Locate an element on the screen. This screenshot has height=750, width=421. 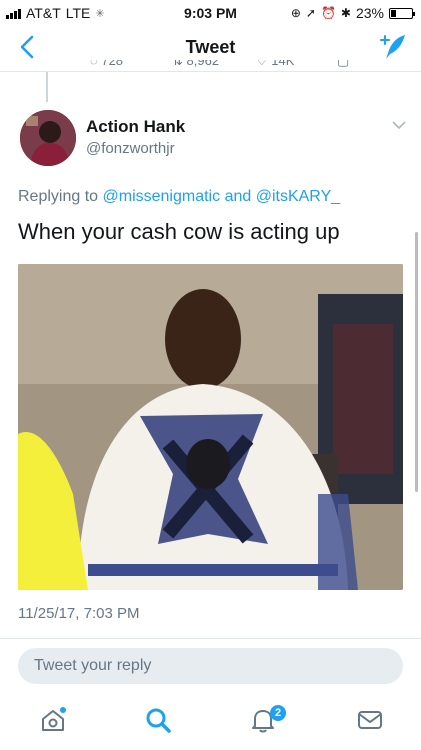
reply-count-icon: ◌ 728 is located at coordinates (106, 64).